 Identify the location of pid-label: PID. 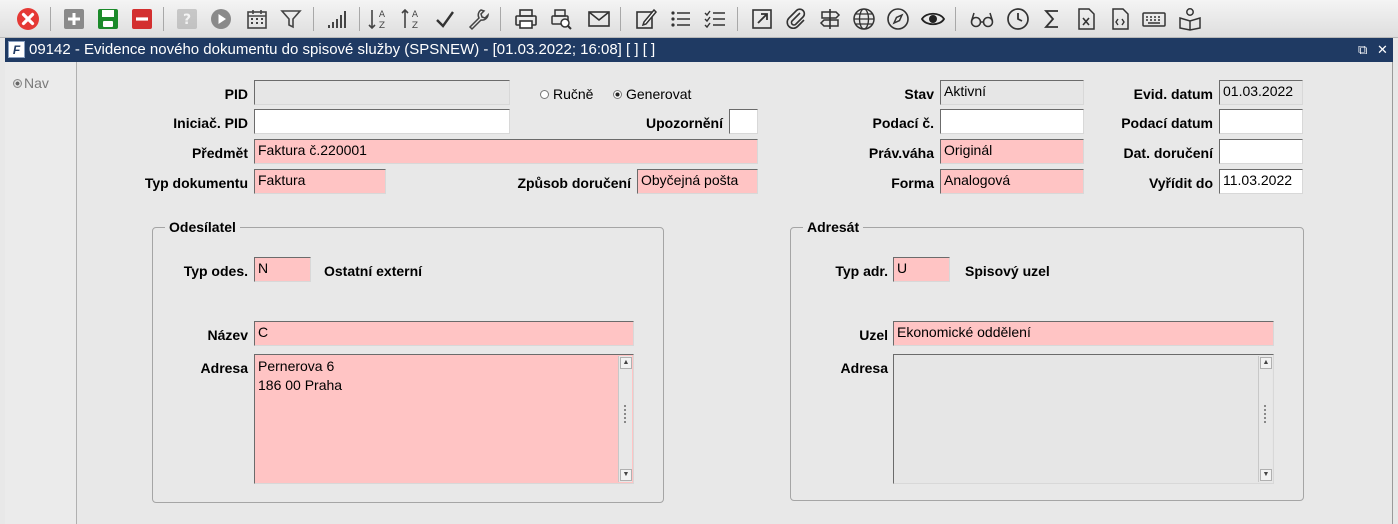
(236, 94).